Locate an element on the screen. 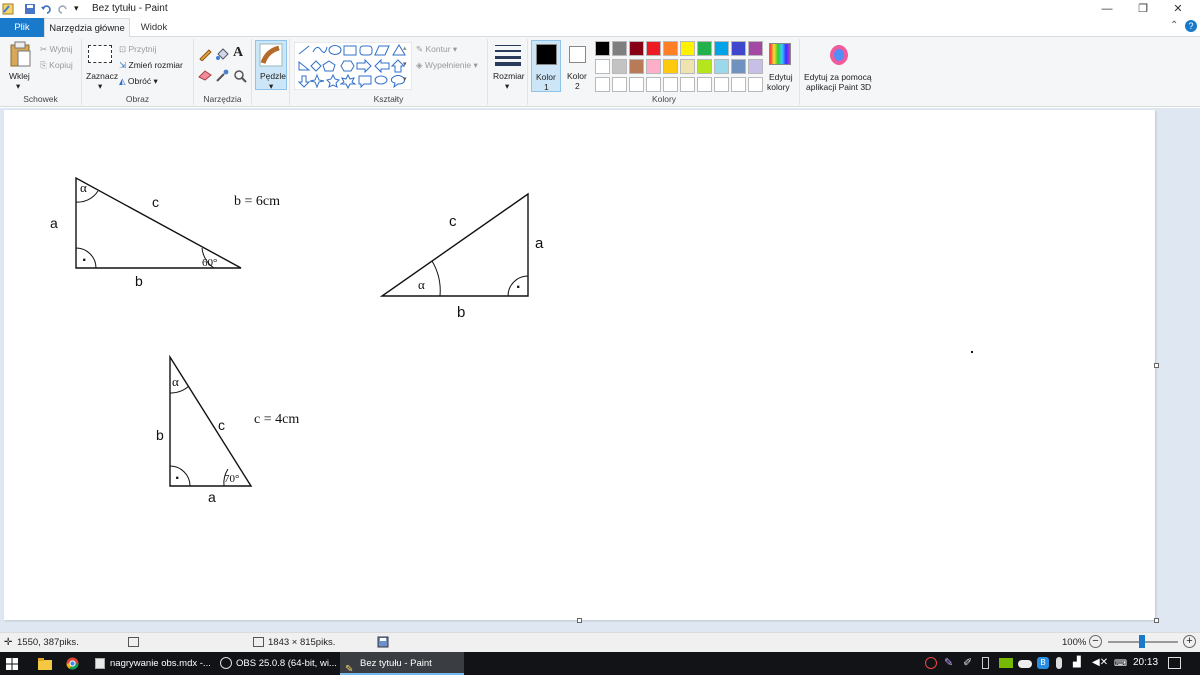  clock: 20:13 is located at coordinates (1145, 662).